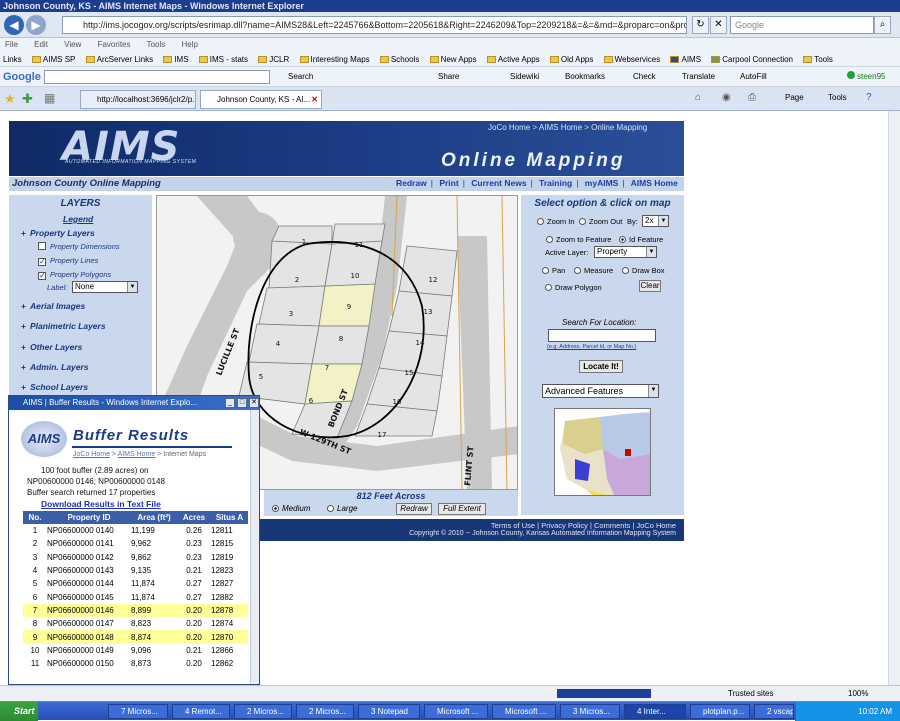  Describe the element at coordinates (254, 547) in the screenshot. I see `popup-scrollbar` at that location.